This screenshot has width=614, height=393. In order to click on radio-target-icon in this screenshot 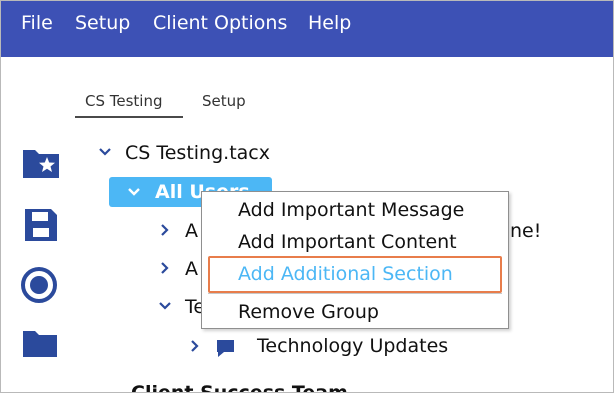, I will do `click(41, 285)`.